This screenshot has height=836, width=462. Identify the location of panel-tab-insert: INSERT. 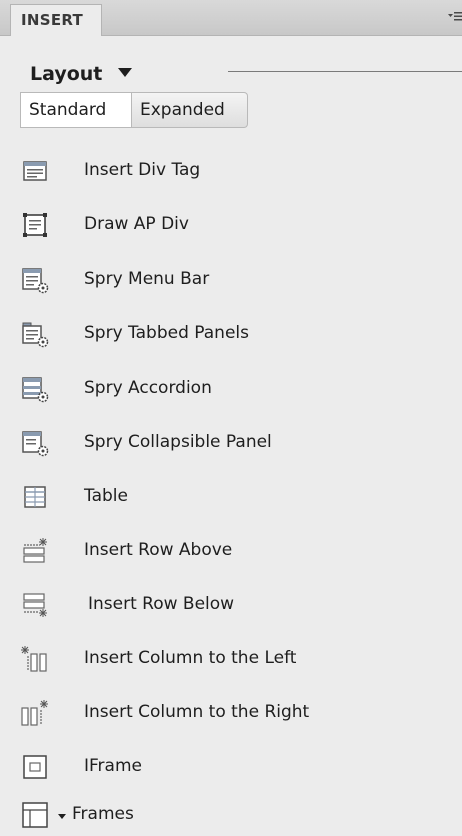
(56, 20).